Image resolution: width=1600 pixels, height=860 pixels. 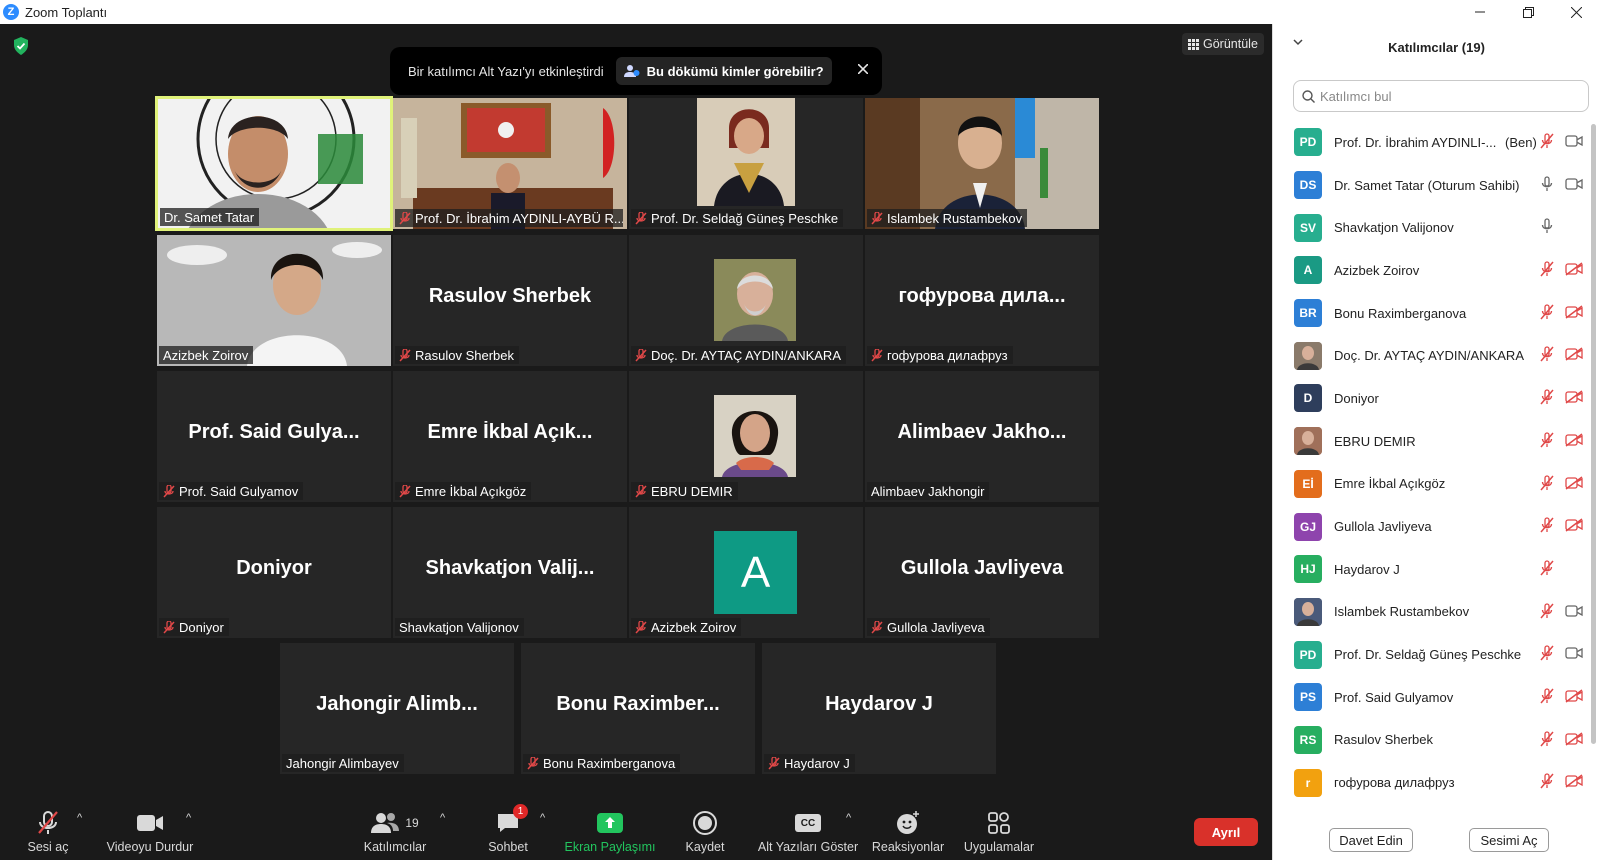 What do you see at coordinates (1445, 96) in the screenshot?
I see `search-input` at bounding box center [1445, 96].